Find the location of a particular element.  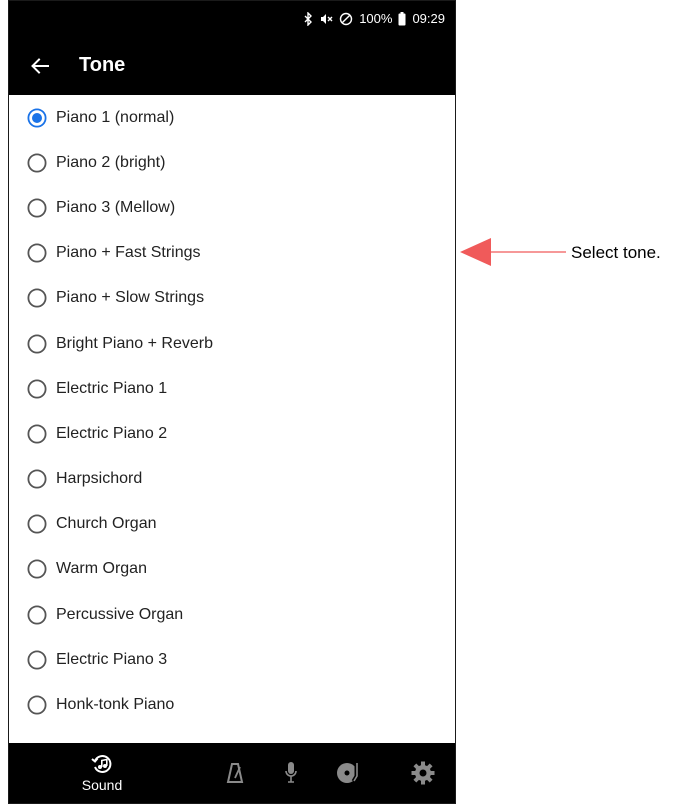

callout-text: Select tone. is located at coordinates (616, 252).